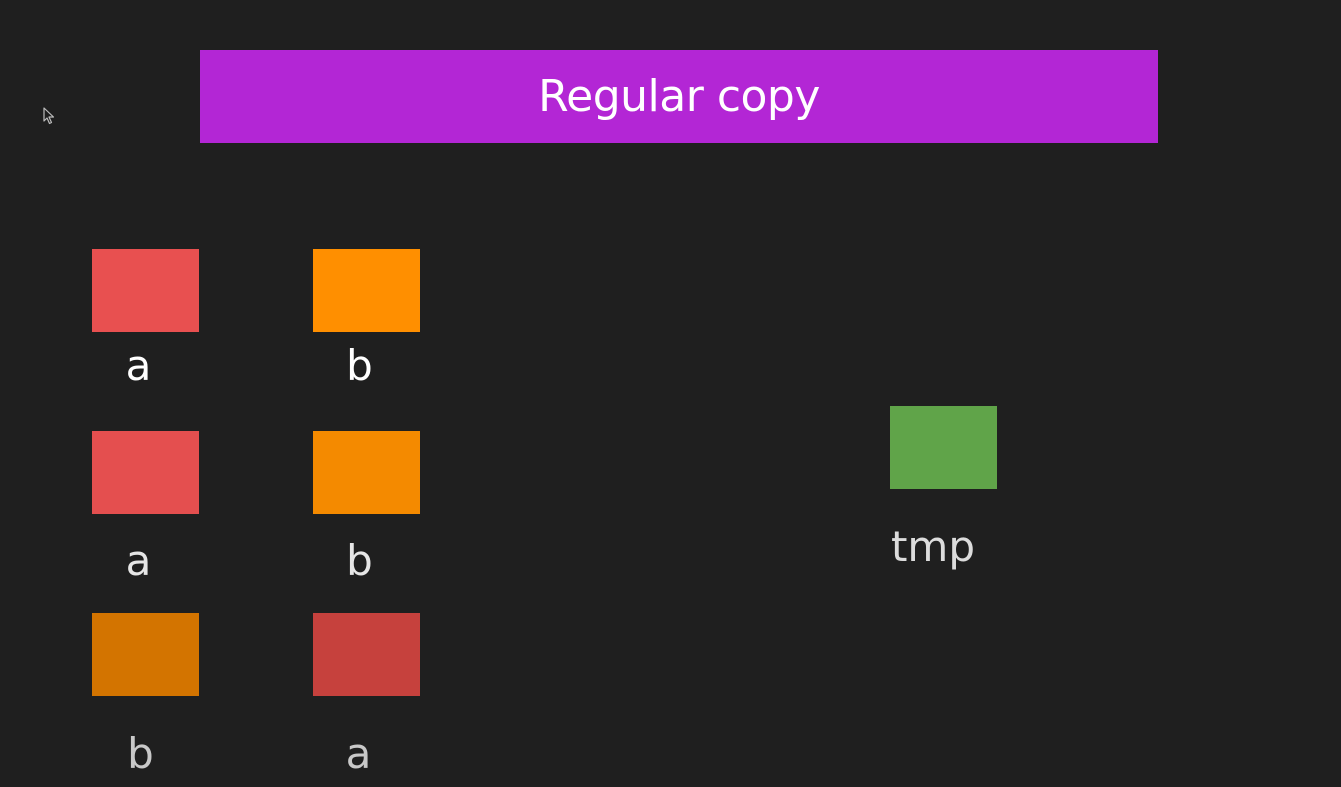 The image size is (1341, 787). What do you see at coordinates (145, 472) in the screenshot?
I see `row2-left-box` at bounding box center [145, 472].